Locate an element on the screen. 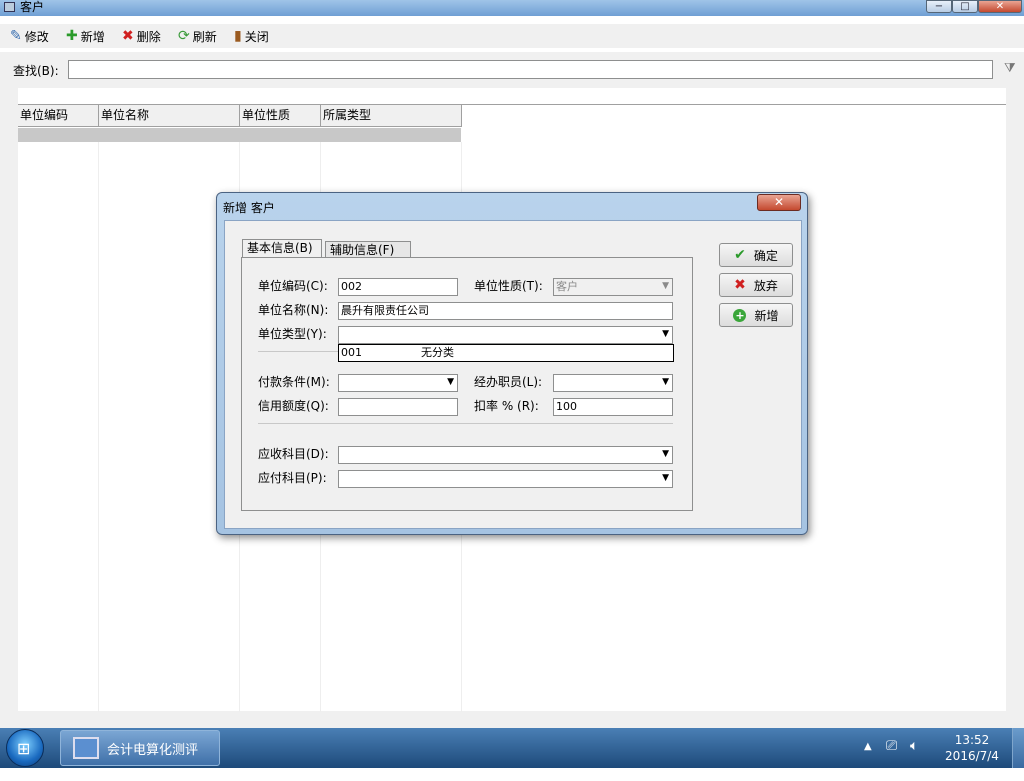 The width and height of the screenshot is (1024, 781). toolbar: ✎ 修改 ✚ 新增 ✖ 删除 ⟳ 刷新 ▮ 关闭 is located at coordinates (512, 36).